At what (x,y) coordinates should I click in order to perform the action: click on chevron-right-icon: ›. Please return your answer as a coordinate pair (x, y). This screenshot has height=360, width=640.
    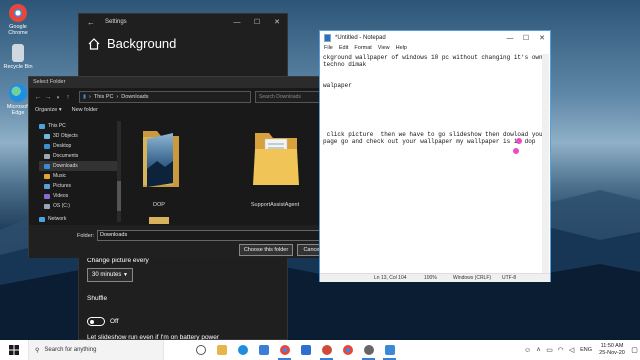
    Looking at the image, I should click on (117, 97).